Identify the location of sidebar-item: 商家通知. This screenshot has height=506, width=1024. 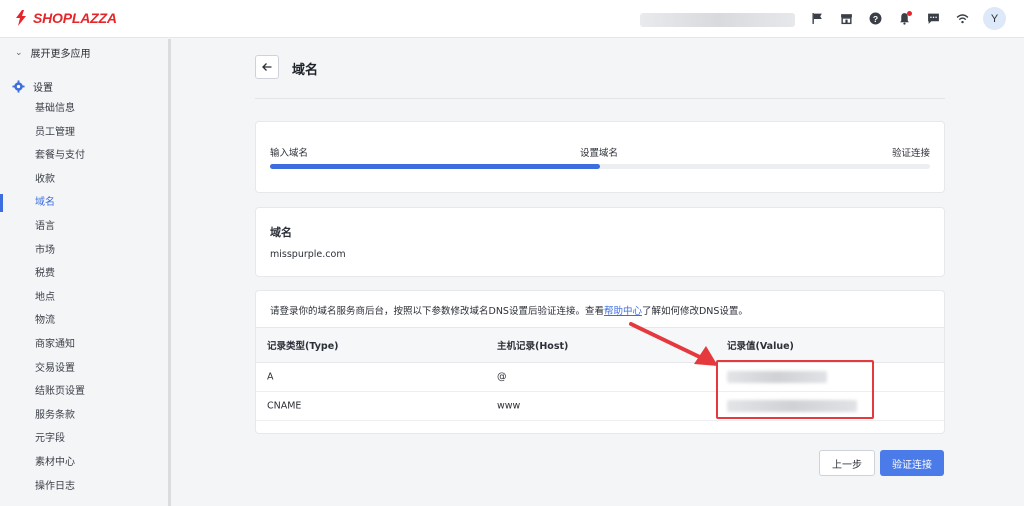
(82, 345).